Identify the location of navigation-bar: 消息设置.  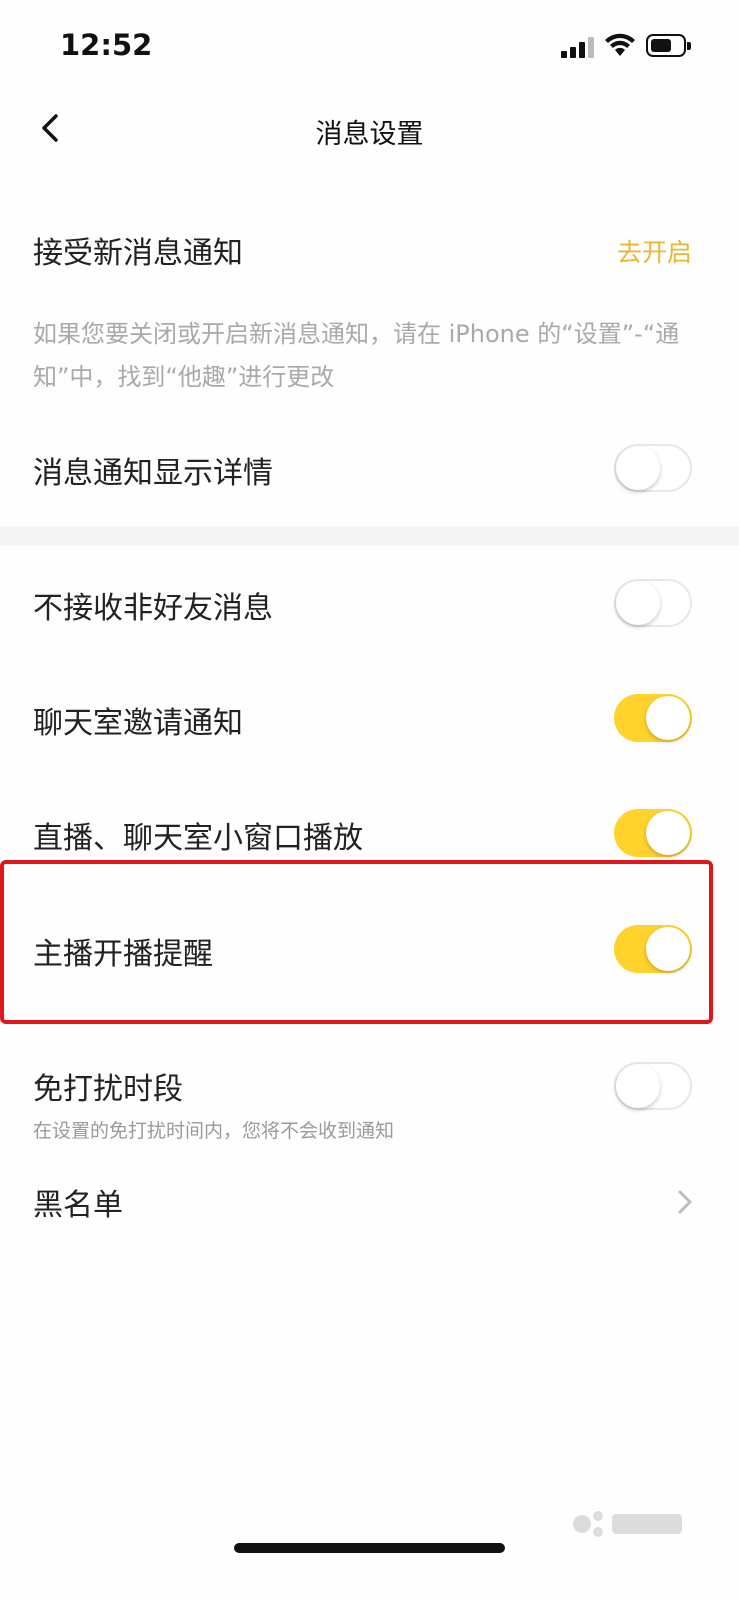
(369, 130).